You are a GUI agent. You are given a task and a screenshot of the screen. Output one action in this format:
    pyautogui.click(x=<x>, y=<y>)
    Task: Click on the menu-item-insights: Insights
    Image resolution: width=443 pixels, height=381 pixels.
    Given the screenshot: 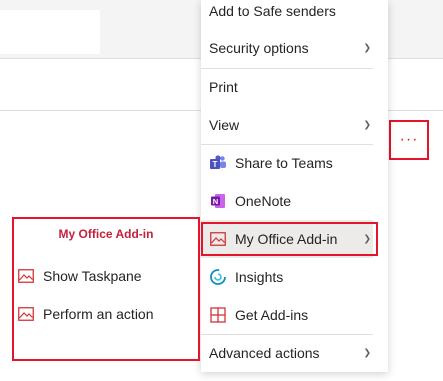 What is the action you would take?
    pyautogui.click(x=287, y=277)
    